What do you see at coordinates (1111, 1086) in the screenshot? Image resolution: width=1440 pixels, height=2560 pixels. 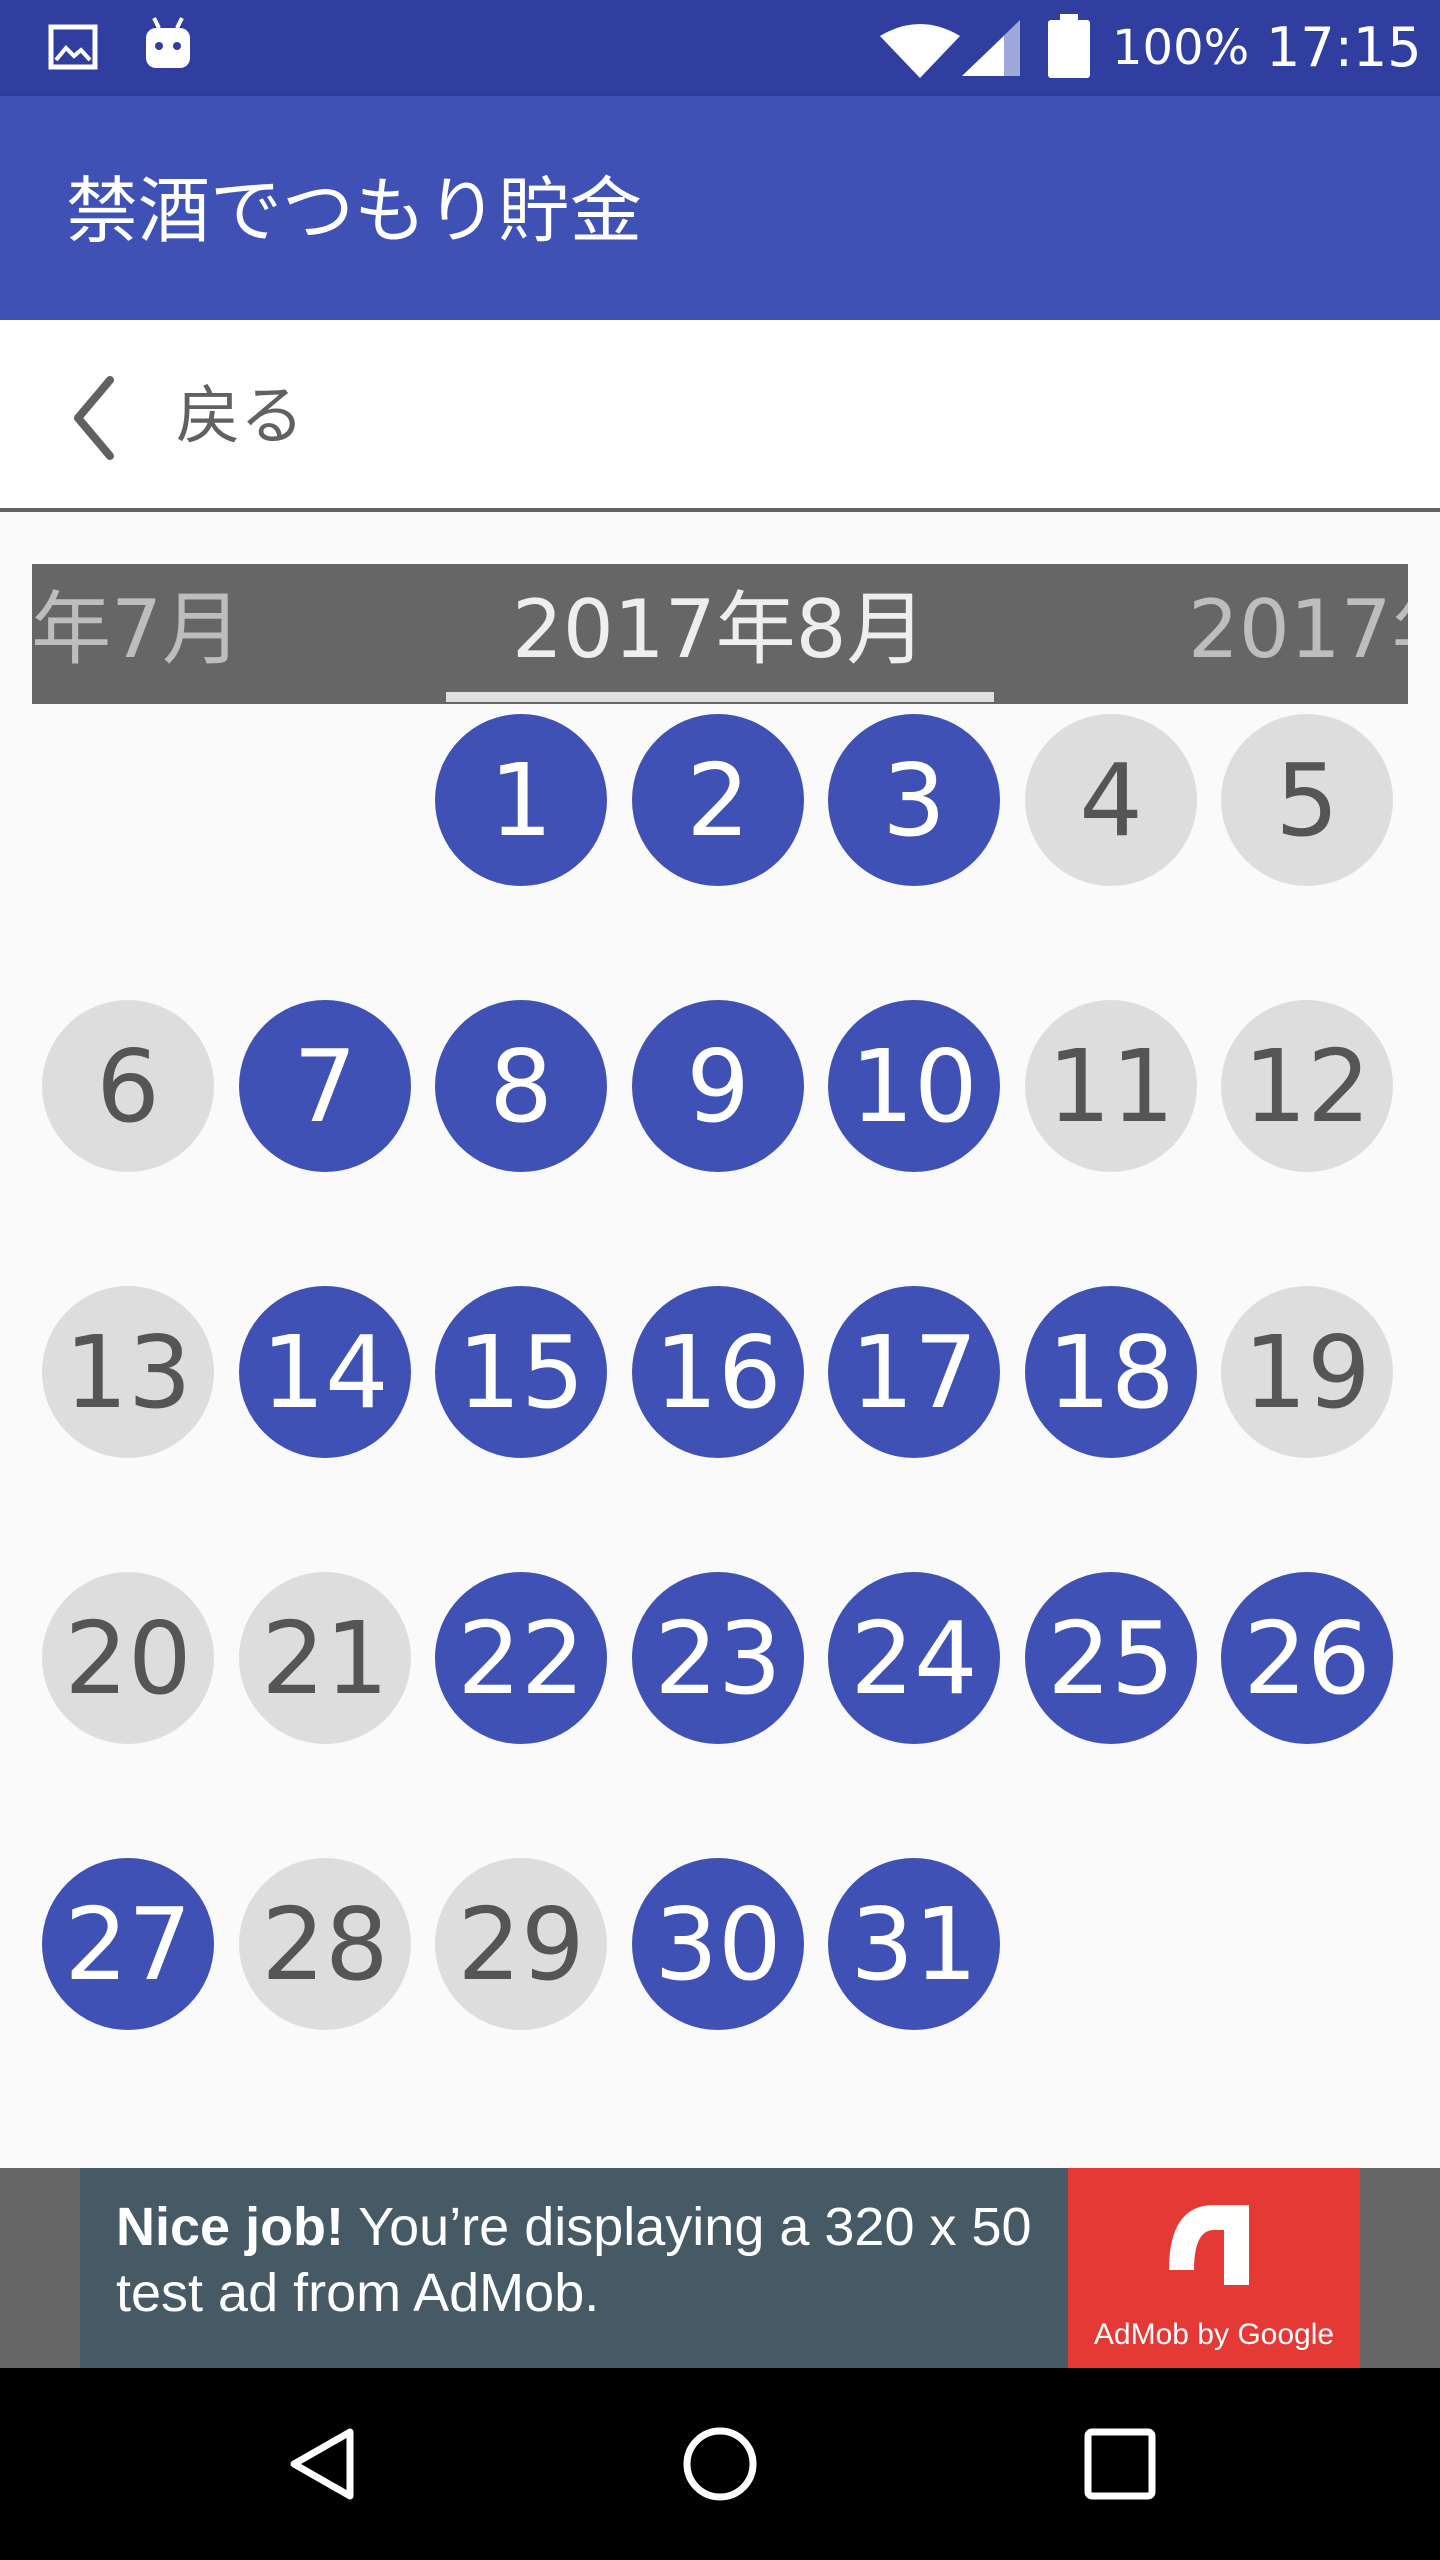 I see `calendar-day: 11` at bounding box center [1111, 1086].